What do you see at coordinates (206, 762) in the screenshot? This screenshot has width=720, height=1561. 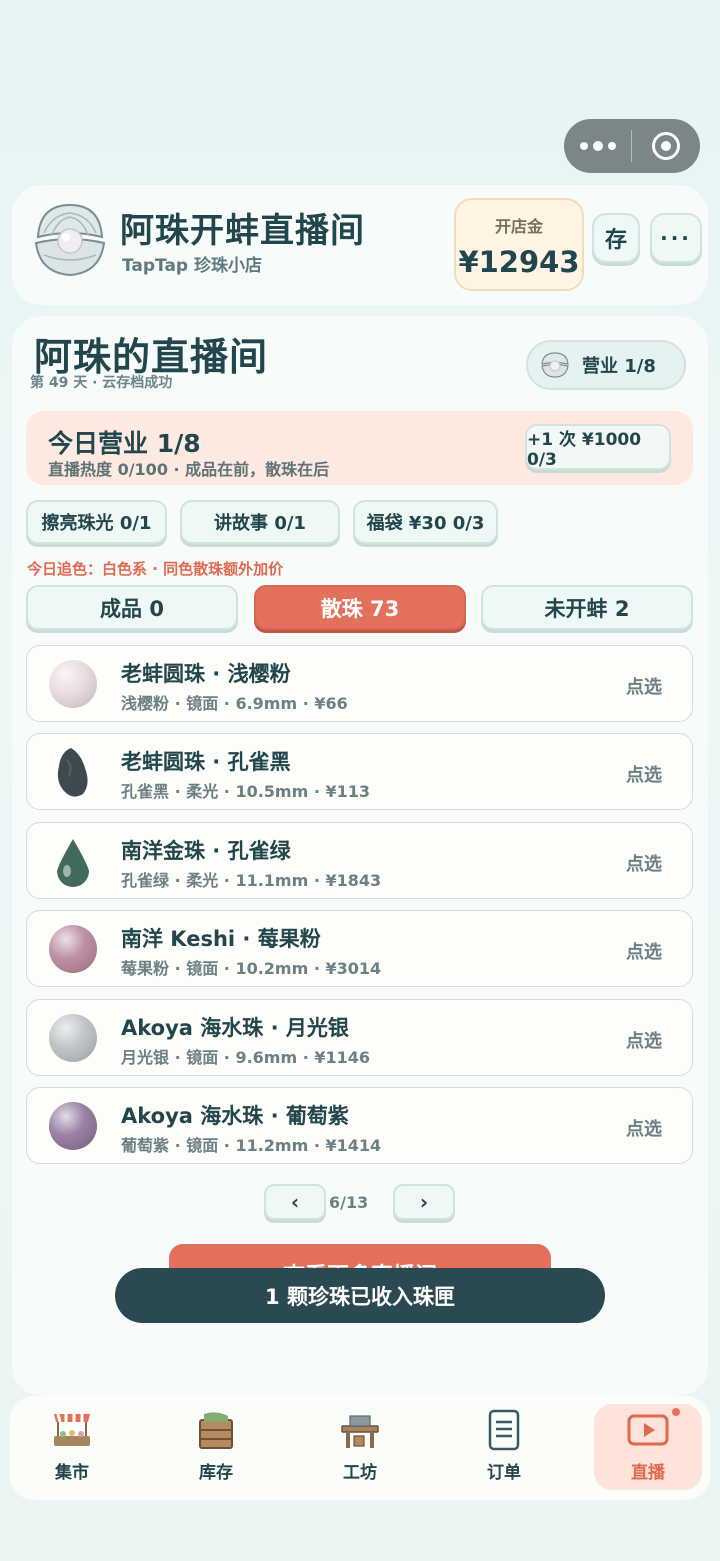 I see `pearl-name: 老蚌圆珠 · 孔雀黑` at bounding box center [206, 762].